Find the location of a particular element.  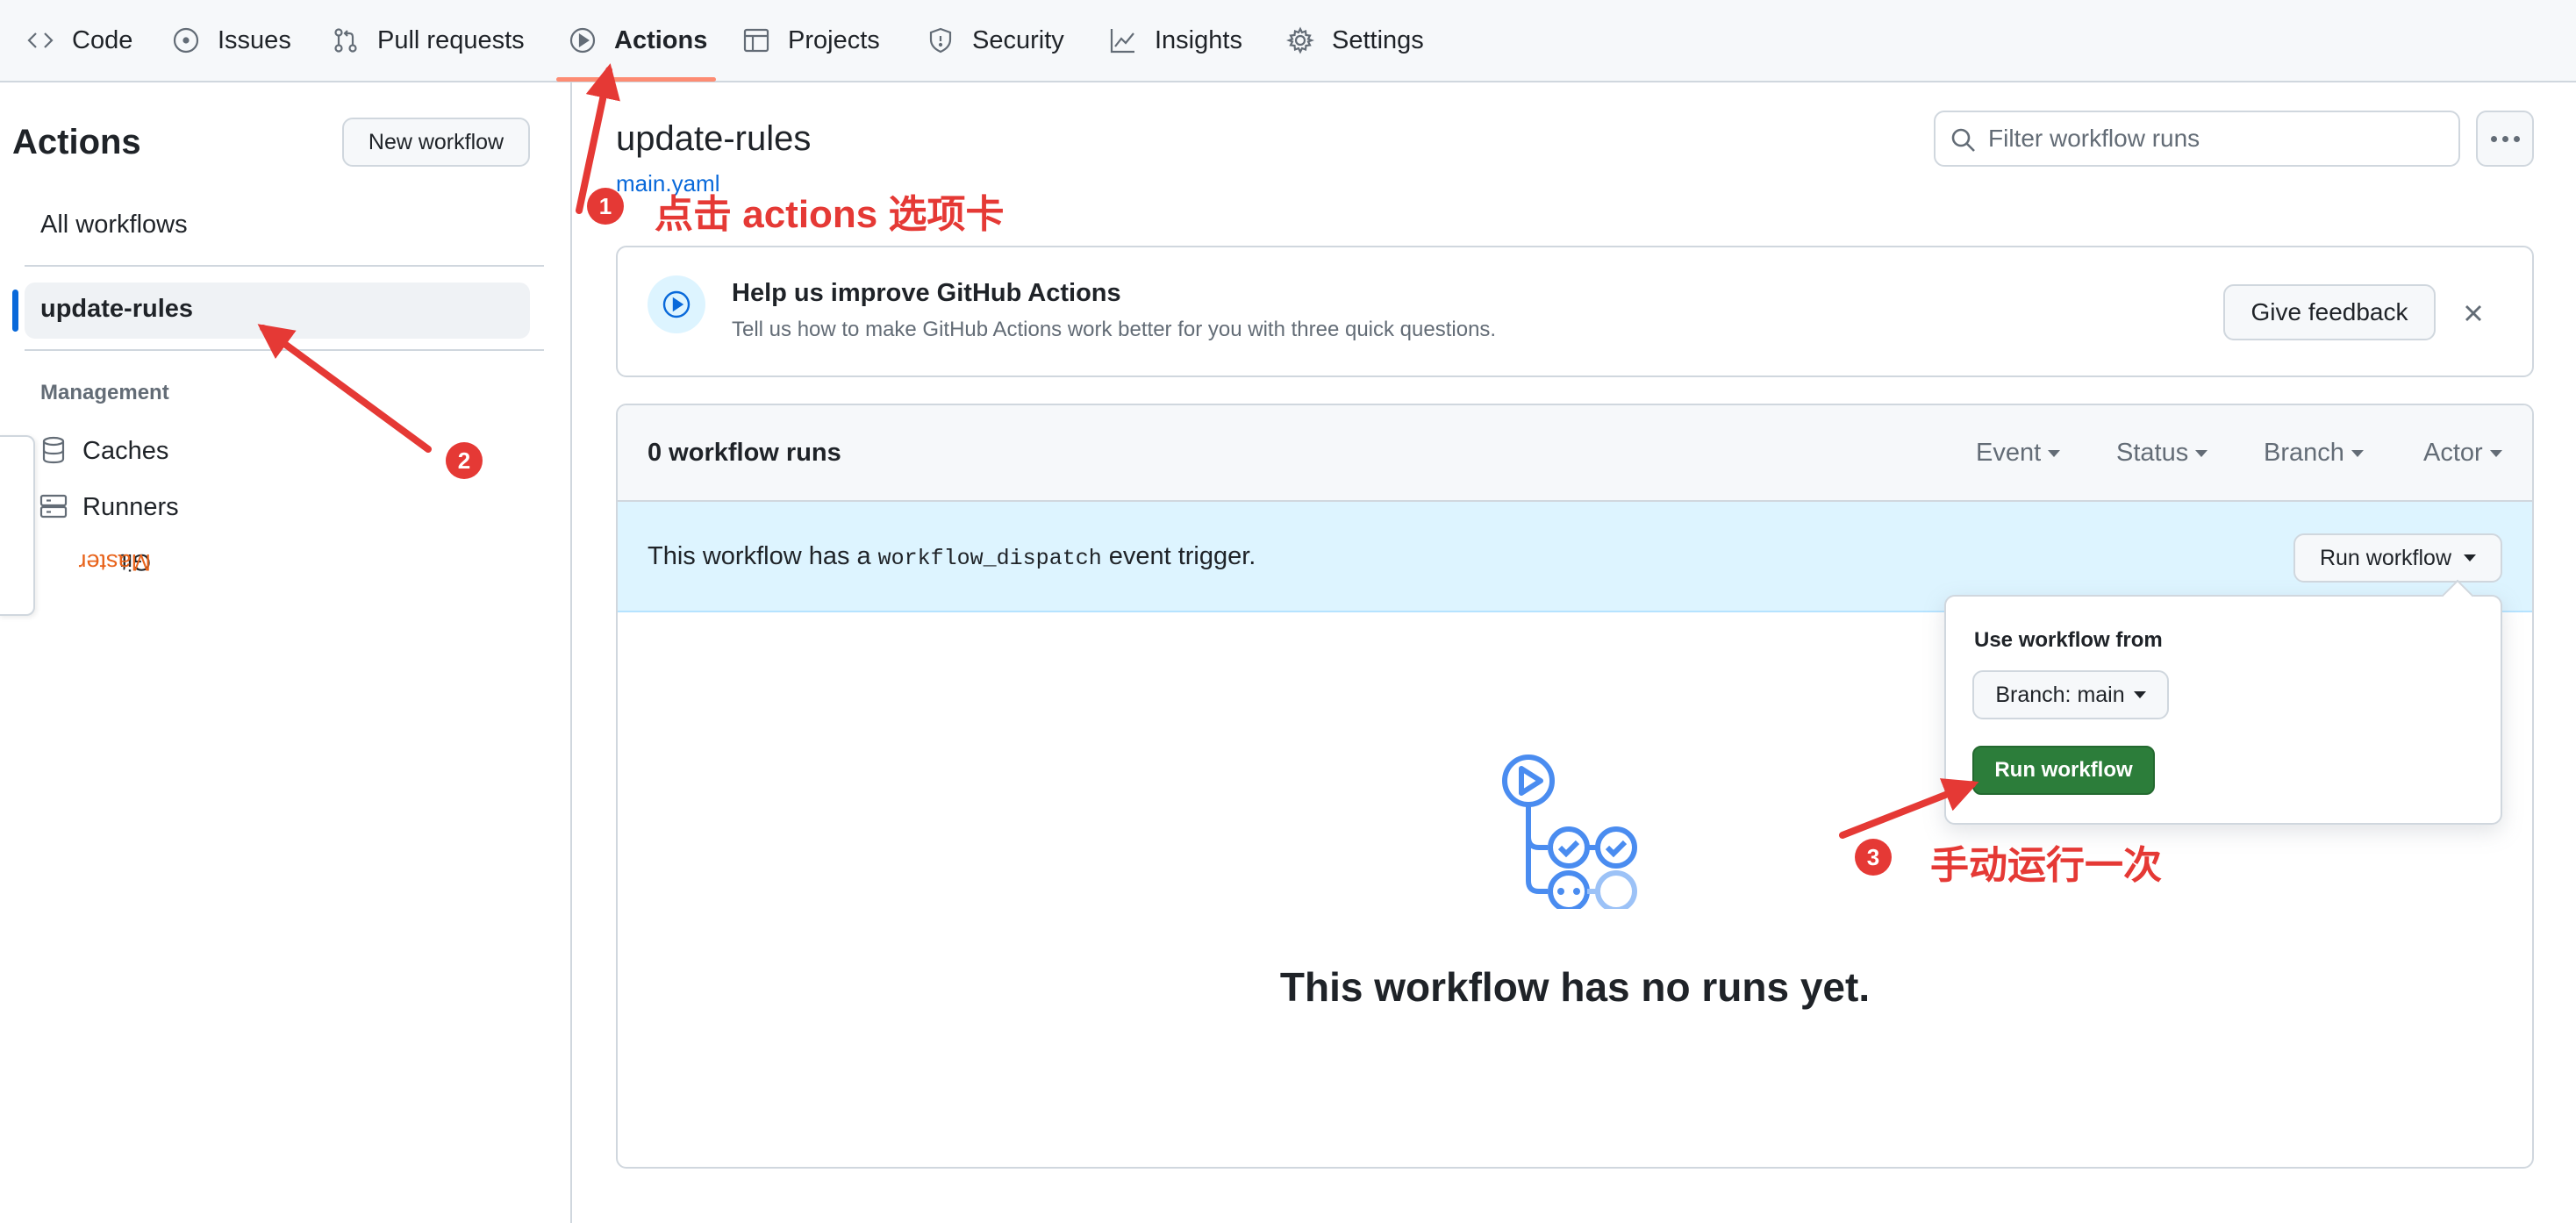

workflow-empty-illustration is located at coordinates (1569, 832).